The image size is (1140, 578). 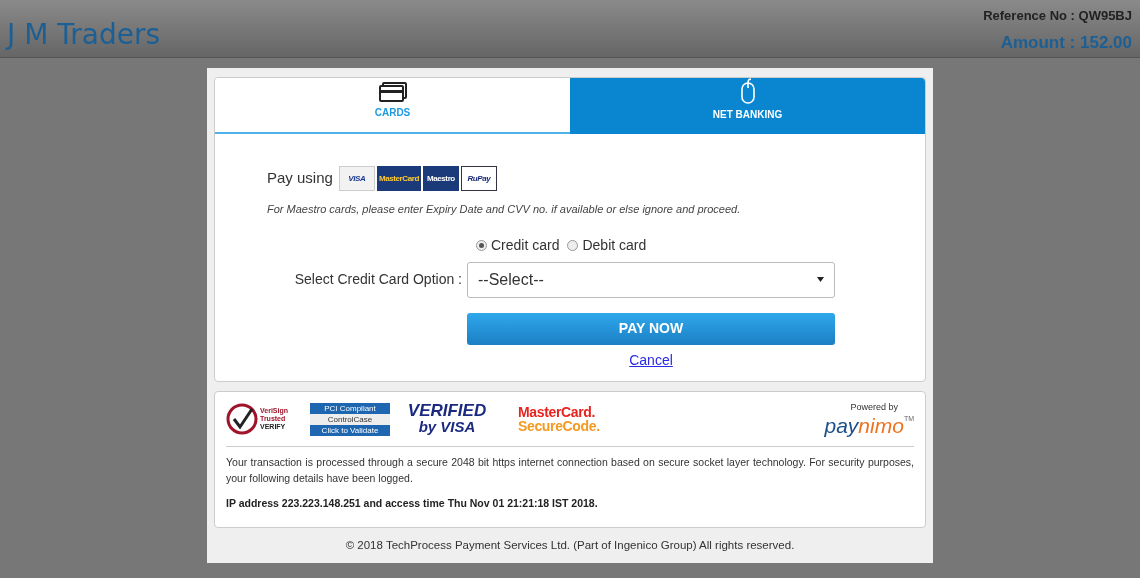 I want to click on merchant-name: J M Traders, so click(x=83, y=35).